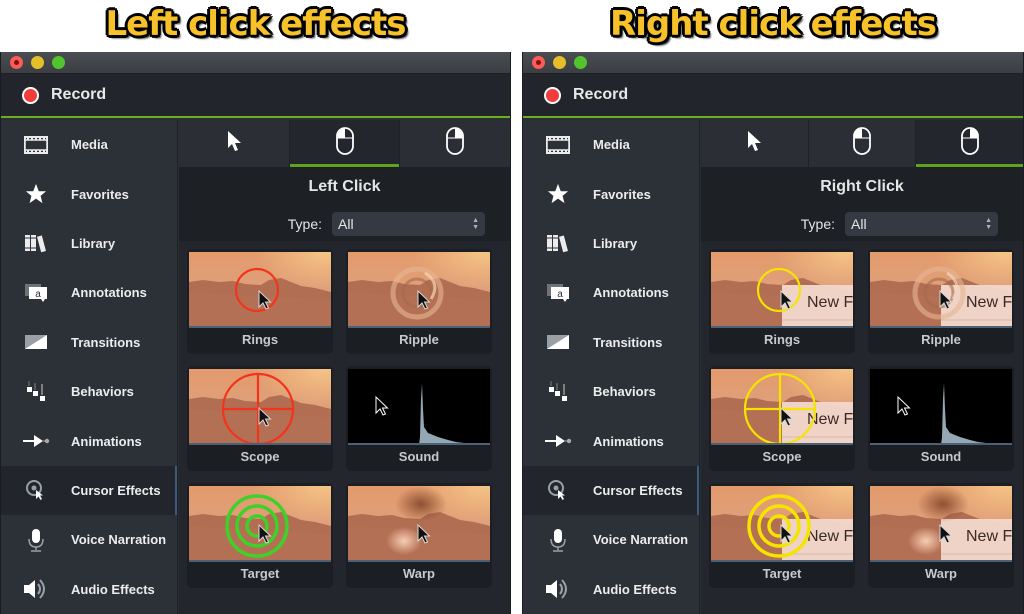 The image size is (1024, 614). What do you see at coordinates (260, 535) in the screenshot?
I see `effect-card-target: Target` at bounding box center [260, 535].